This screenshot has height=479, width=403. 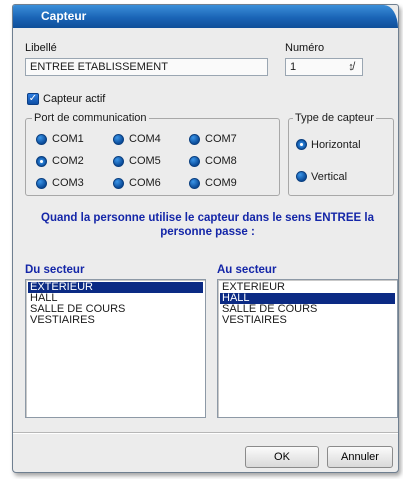 What do you see at coordinates (41, 183) in the screenshot?
I see `radio-com3` at bounding box center [41, 183].